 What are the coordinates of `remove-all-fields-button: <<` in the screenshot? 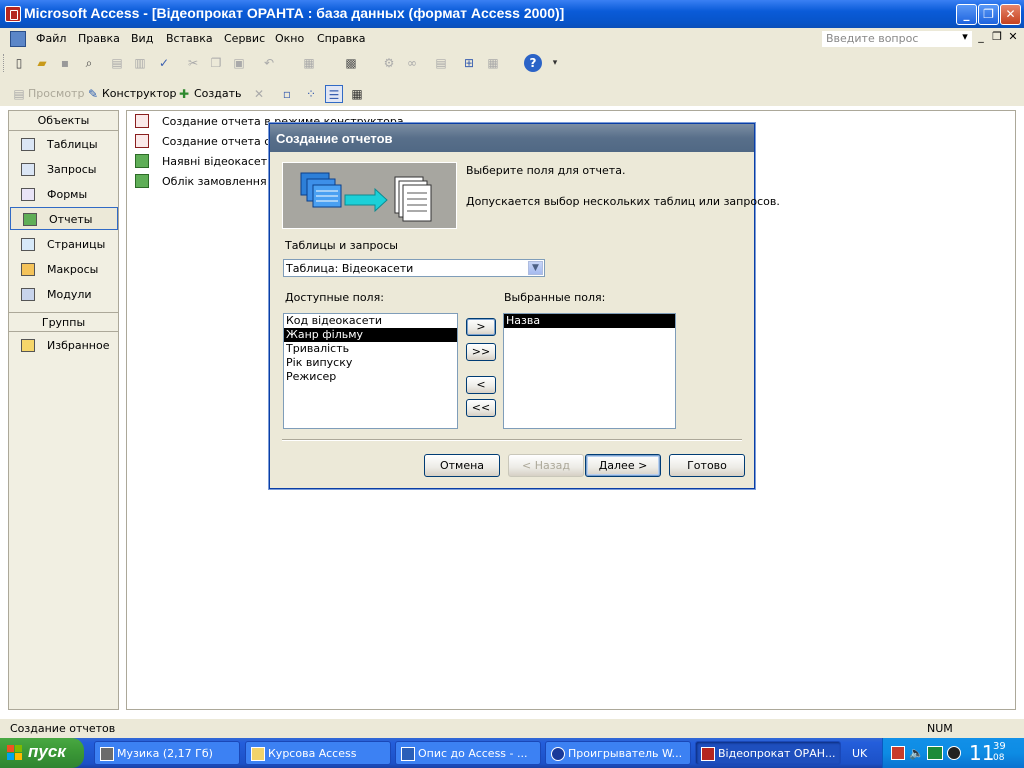 It's located at (481, 408).